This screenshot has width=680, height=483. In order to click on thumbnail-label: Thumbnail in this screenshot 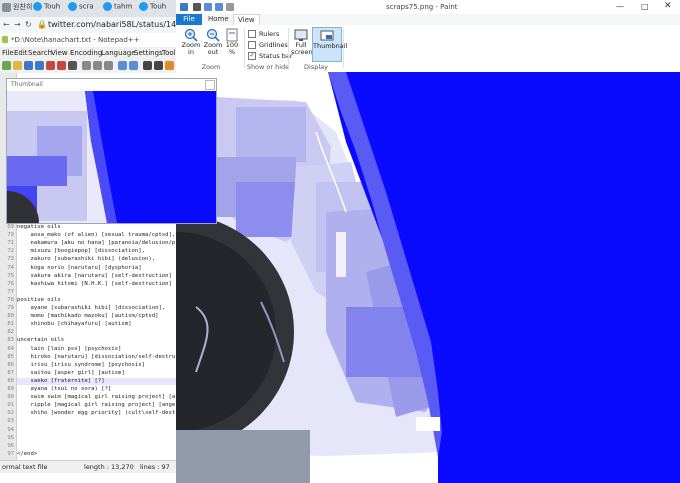, I will do `click(330, 46)`.